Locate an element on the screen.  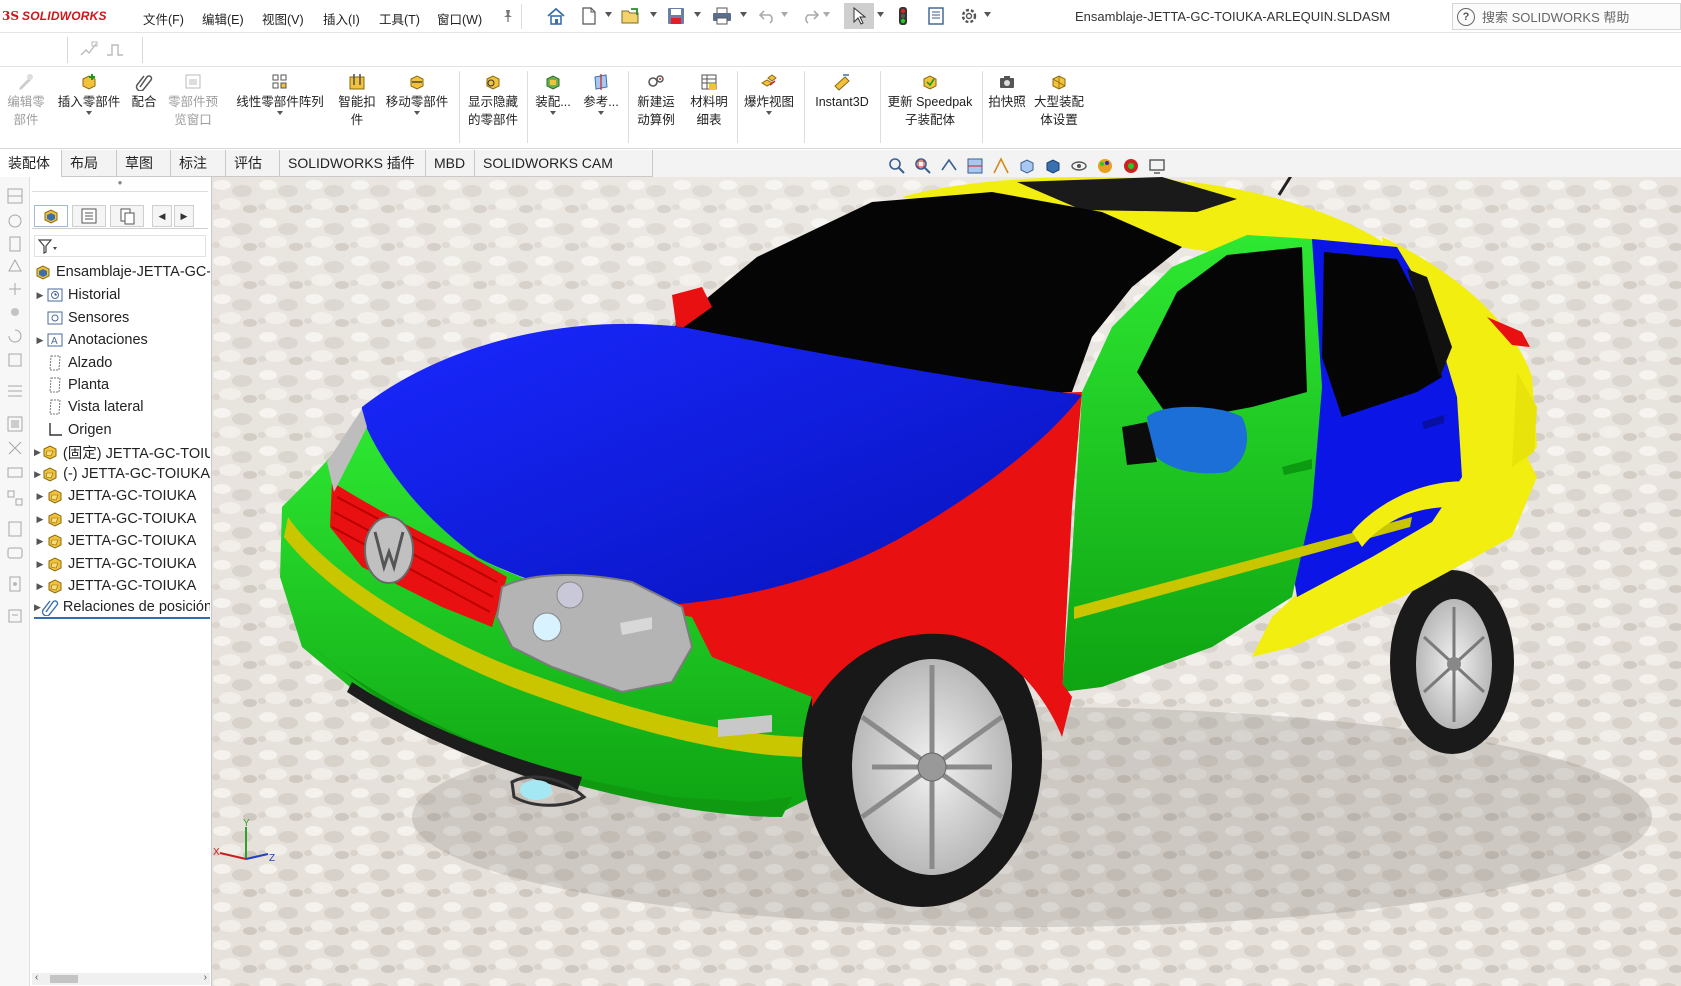
edit-appearance-icon is located at coordinates (1105, 166).